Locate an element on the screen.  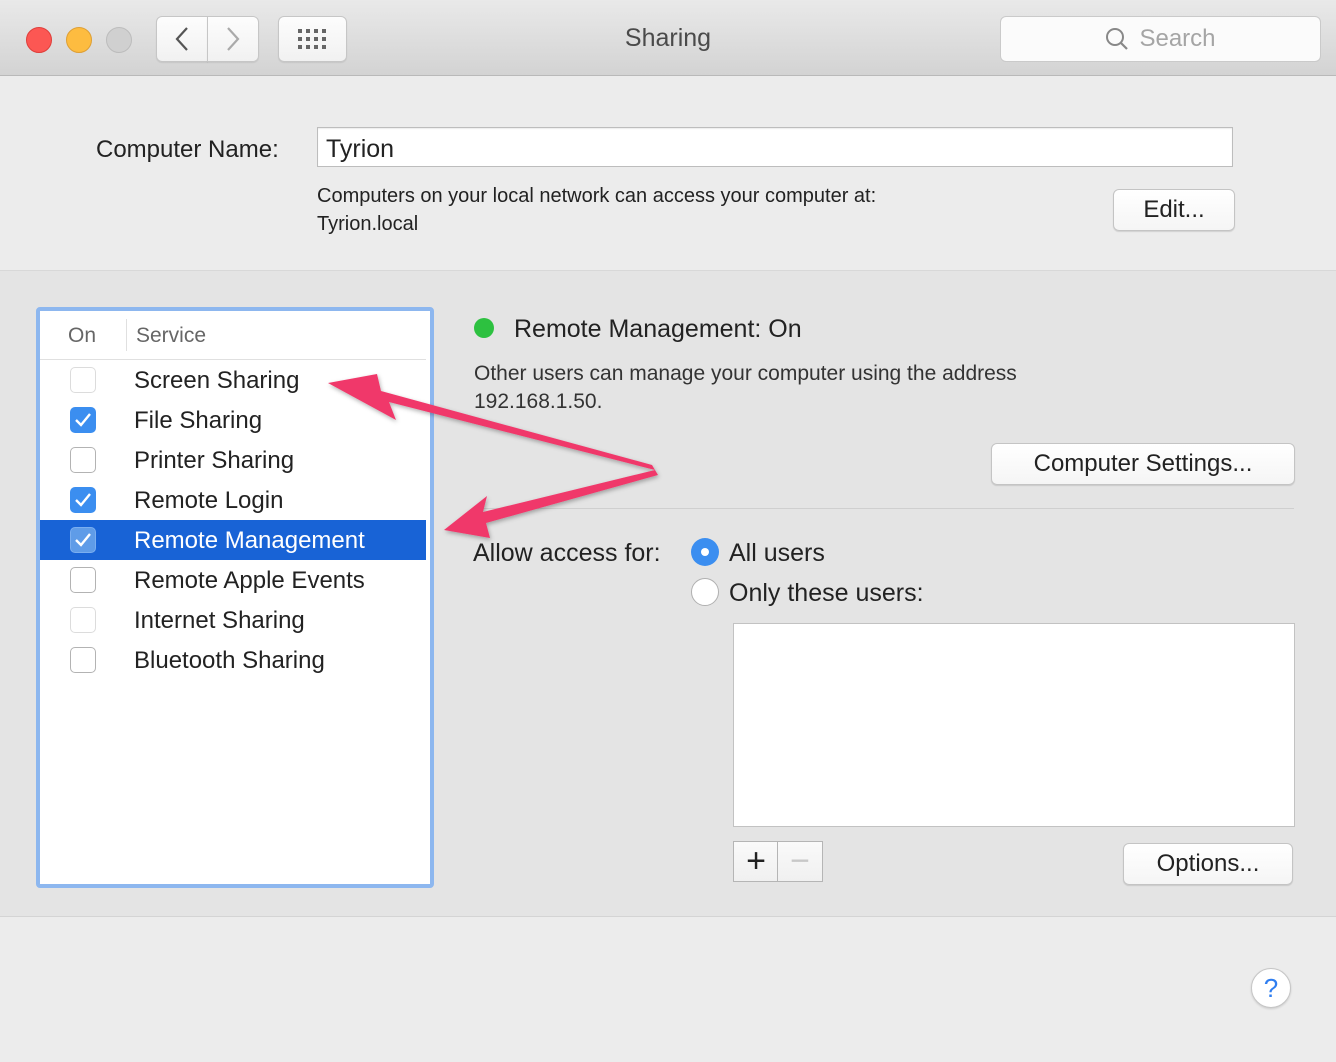
help-button: ? is located at coordinates (1271, 988).